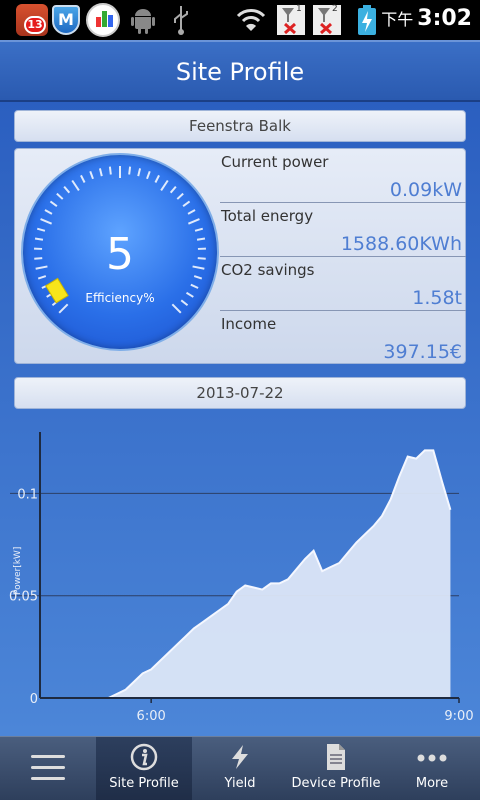 Image resolution: width=480 pixels, height=800 pixels. I want to click on info-icon, so click(144, 757).